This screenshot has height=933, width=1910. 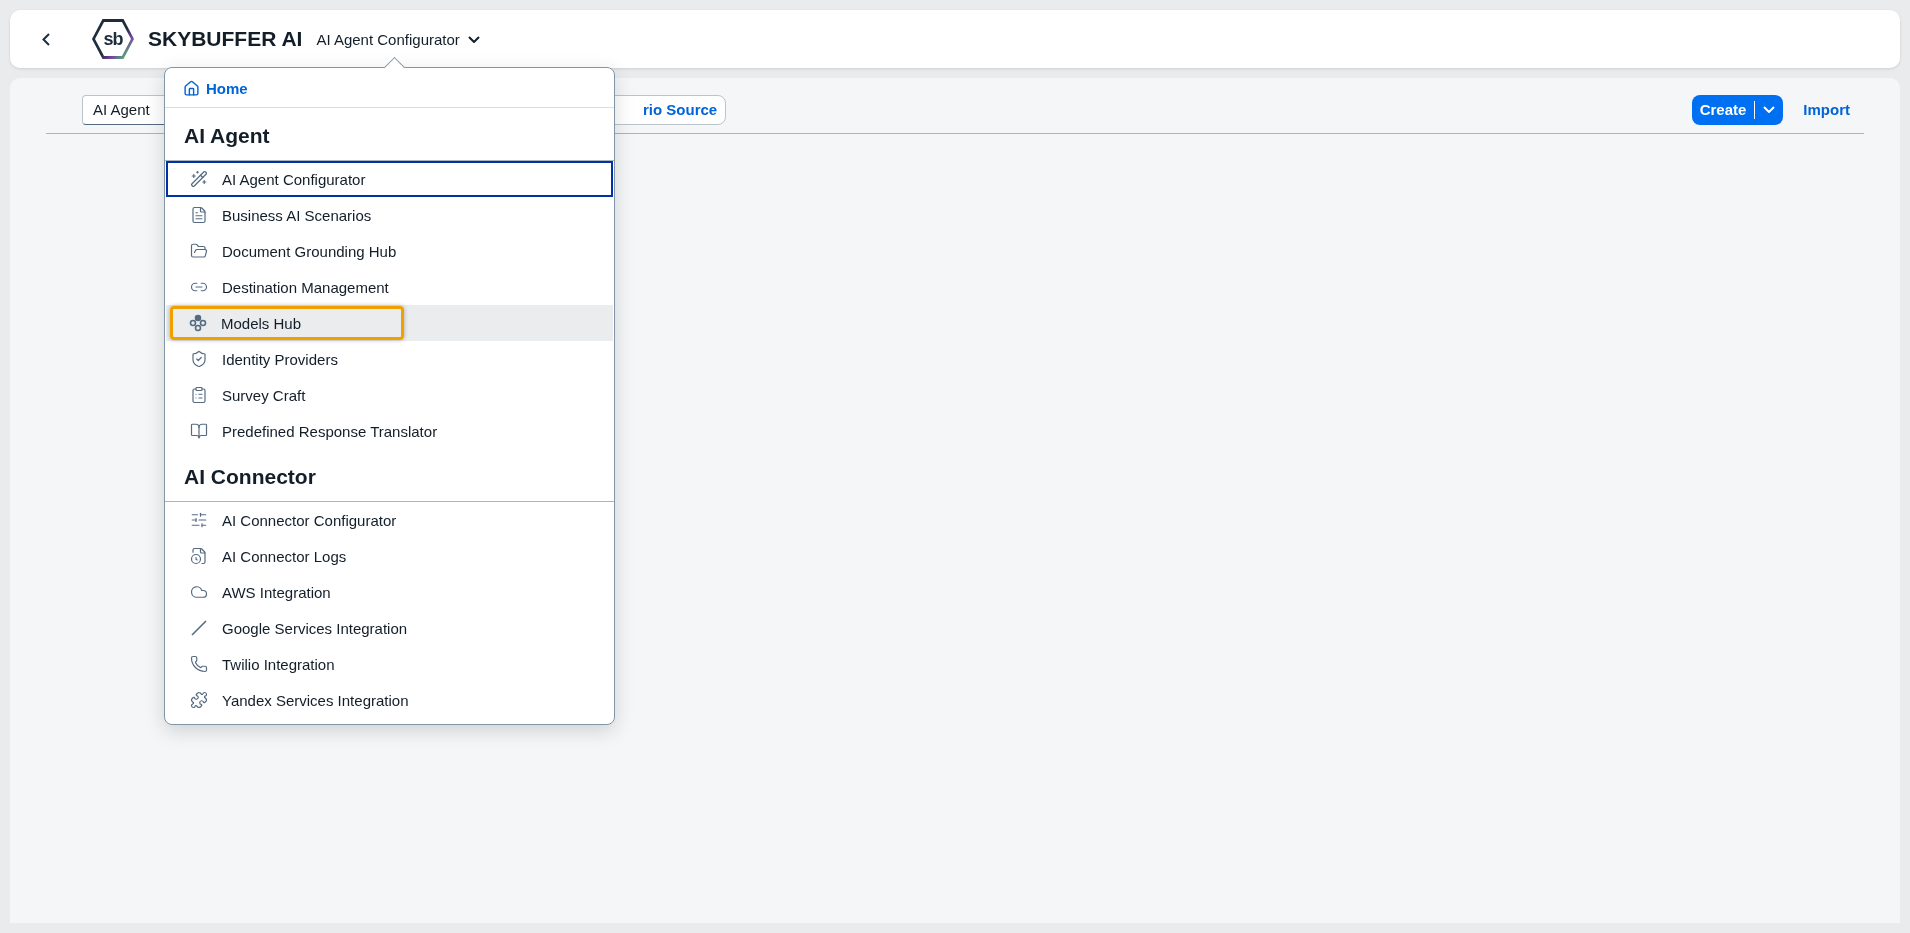 I want to click on menu-item-label: Destination Management, so click(x=305, y=287).